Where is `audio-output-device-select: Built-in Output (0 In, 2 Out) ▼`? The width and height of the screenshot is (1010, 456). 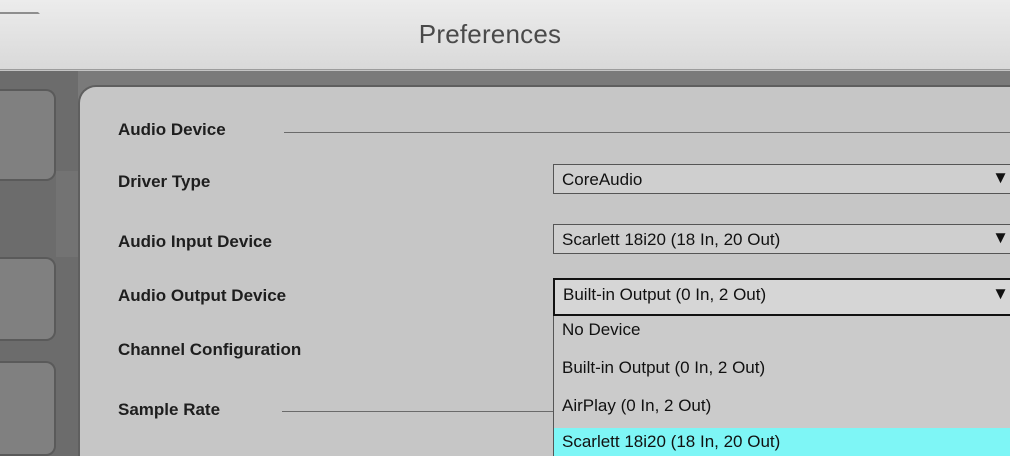 audio-output-device-select: Built-in Output (0 In, 2 Out) ▼ is located at coordinates (781, 297).